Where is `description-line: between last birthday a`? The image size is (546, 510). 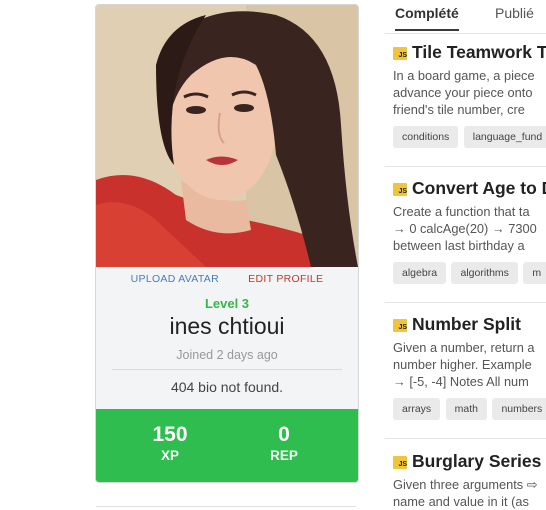
description-line: between last birthday a is located at coordinates (459, 245).